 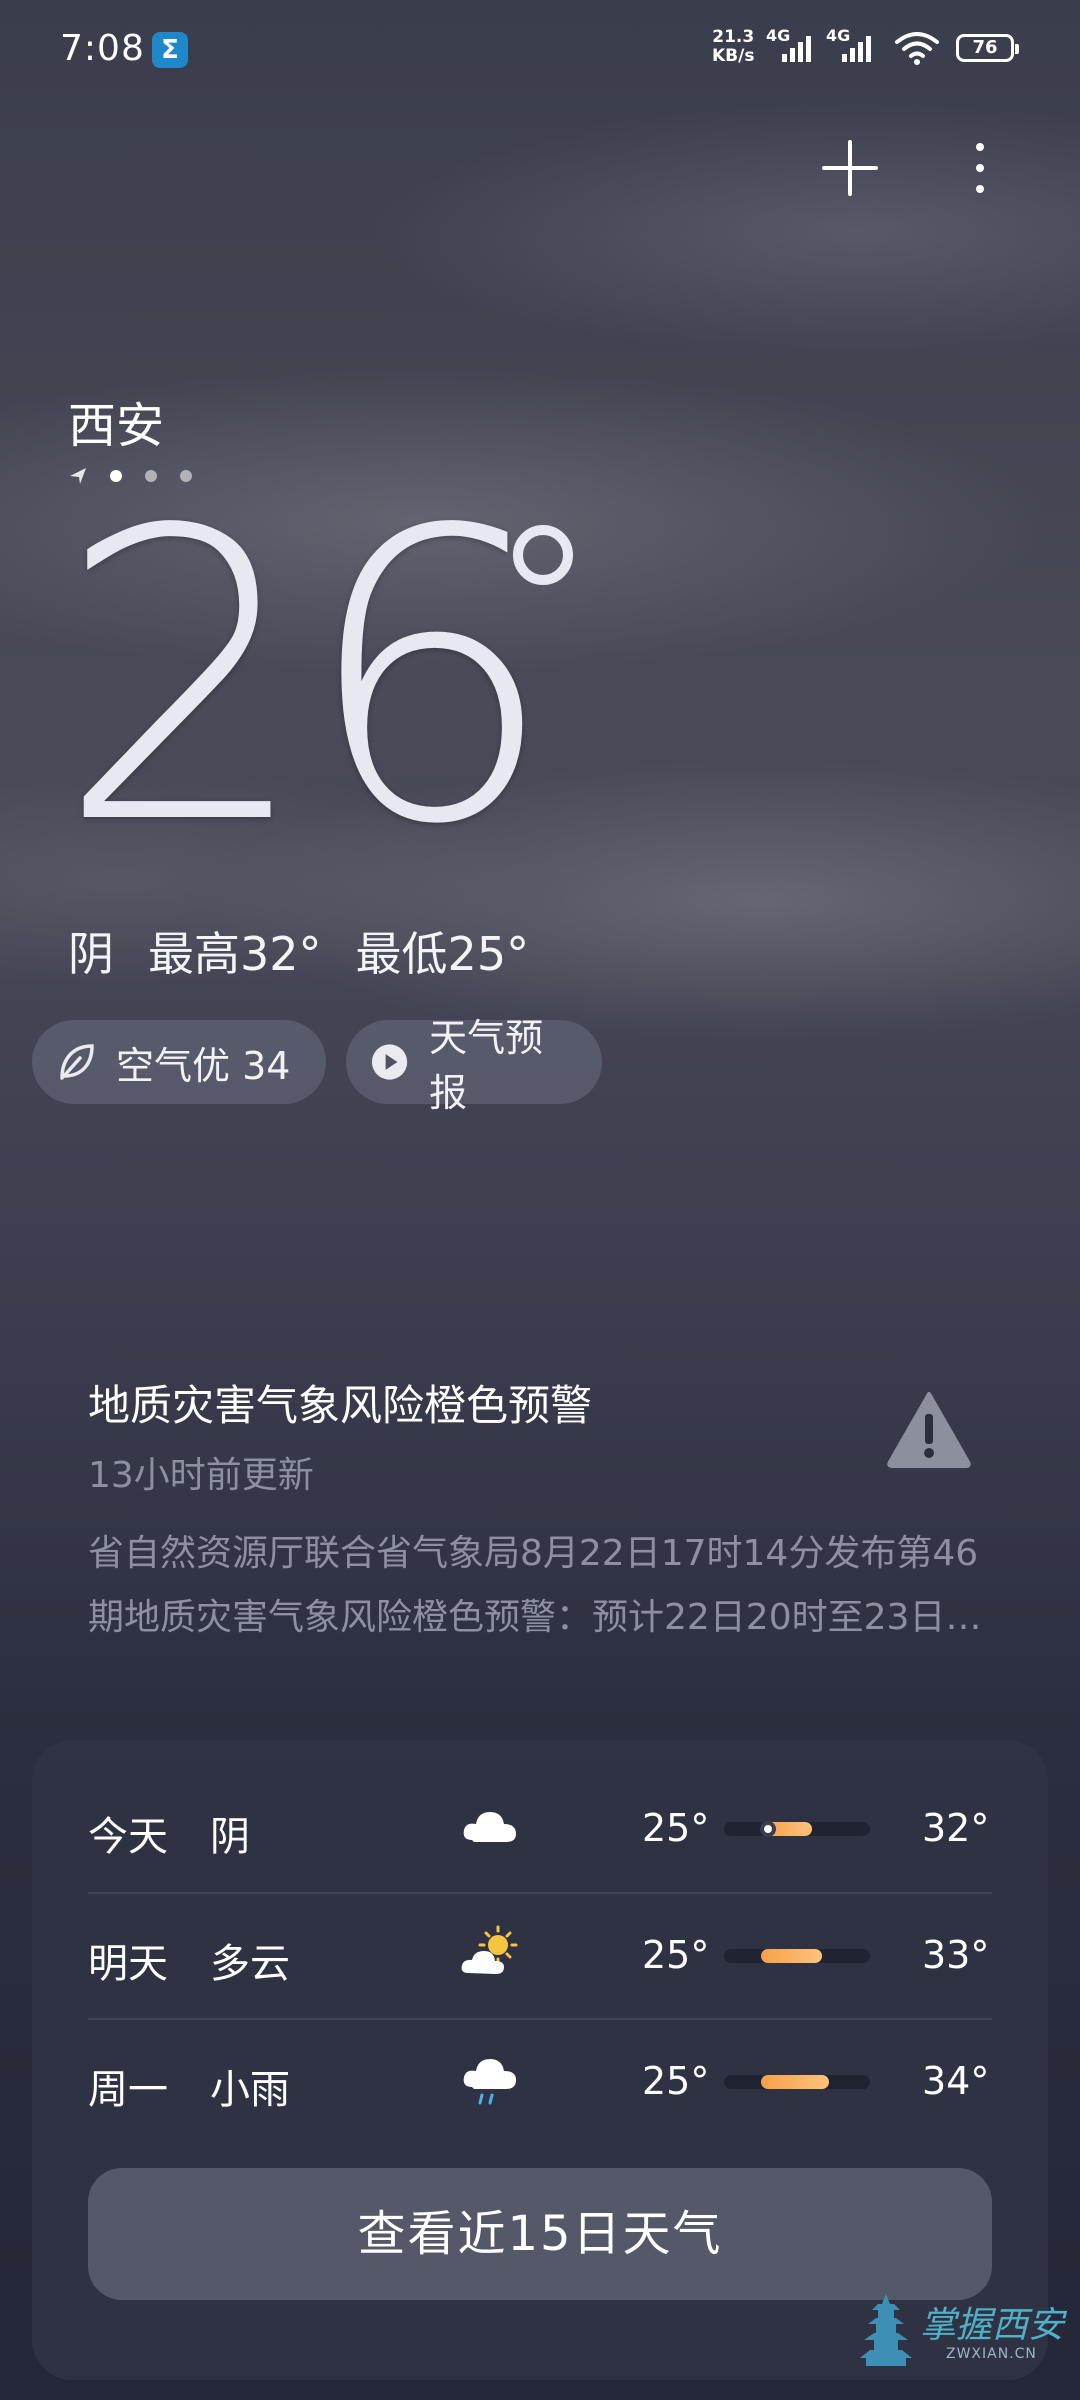 What do you see at coordinates (733, 37) in the screenshot?
I see `network-speed-value: 21.3` at bounding box center [733, 37].